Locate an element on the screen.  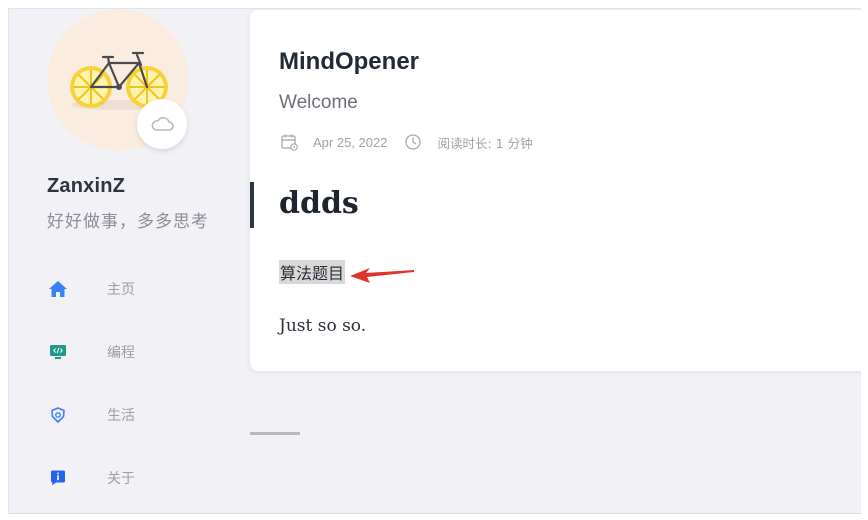
cloud-badge is located at coordinates (162, 124).